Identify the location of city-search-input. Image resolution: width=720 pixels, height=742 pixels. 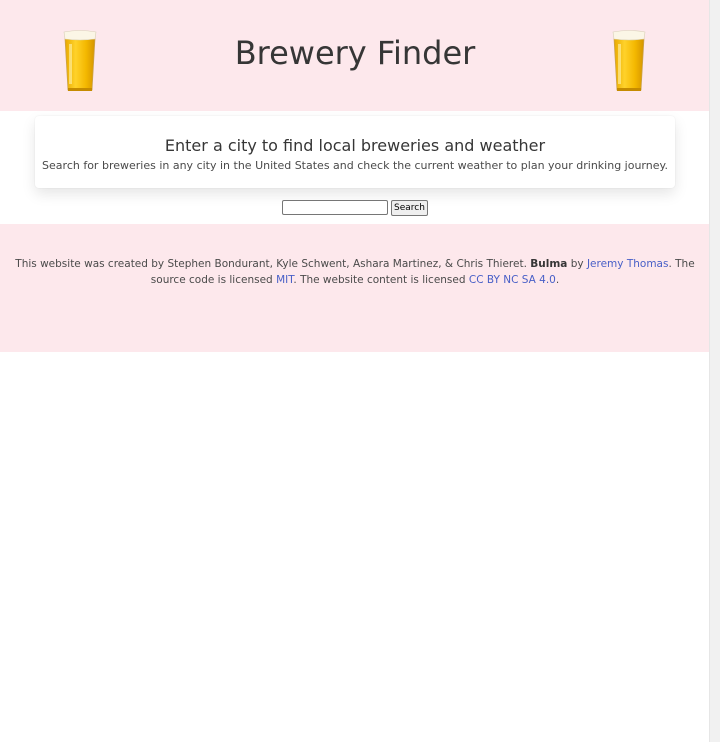
(335, 207).